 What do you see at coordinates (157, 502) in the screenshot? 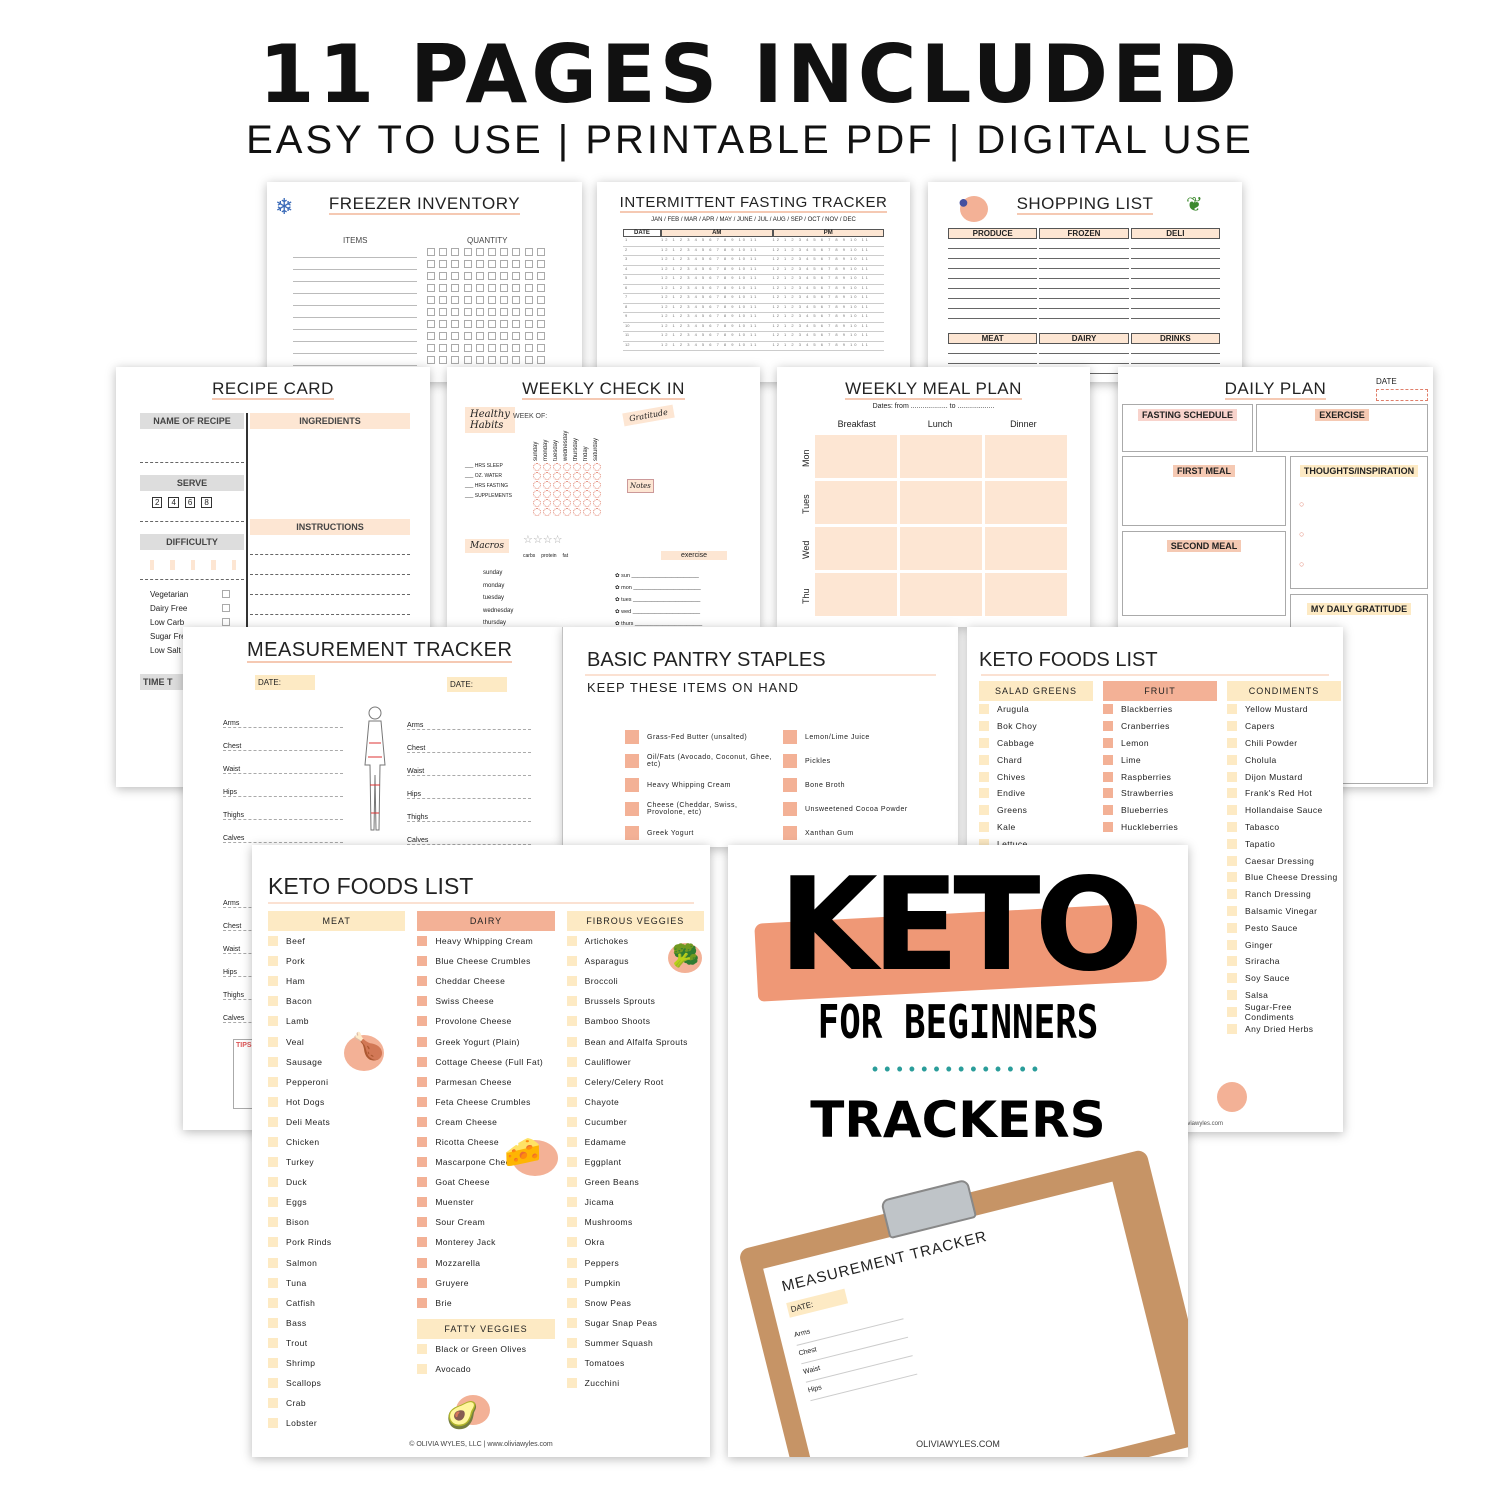
I see `serve-option: 2` at bounding box center [157, 502].